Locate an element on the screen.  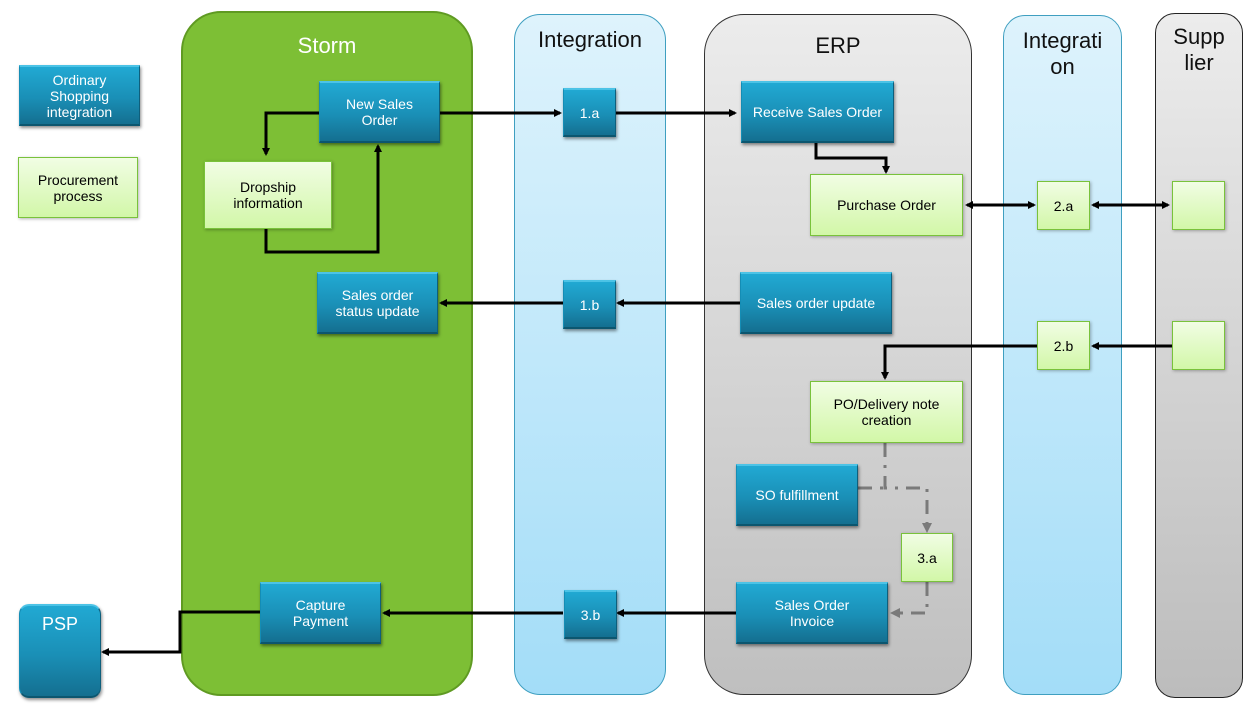
lane-title-integration-2: Integrati on is located at coordinates (1062, 54).